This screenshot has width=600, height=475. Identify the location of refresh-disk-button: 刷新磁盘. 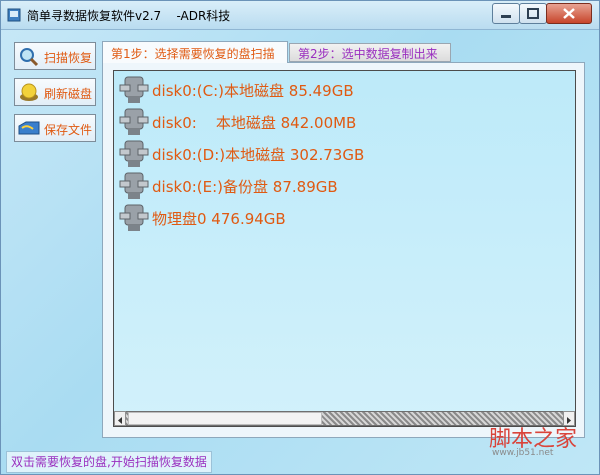
(55, 92).